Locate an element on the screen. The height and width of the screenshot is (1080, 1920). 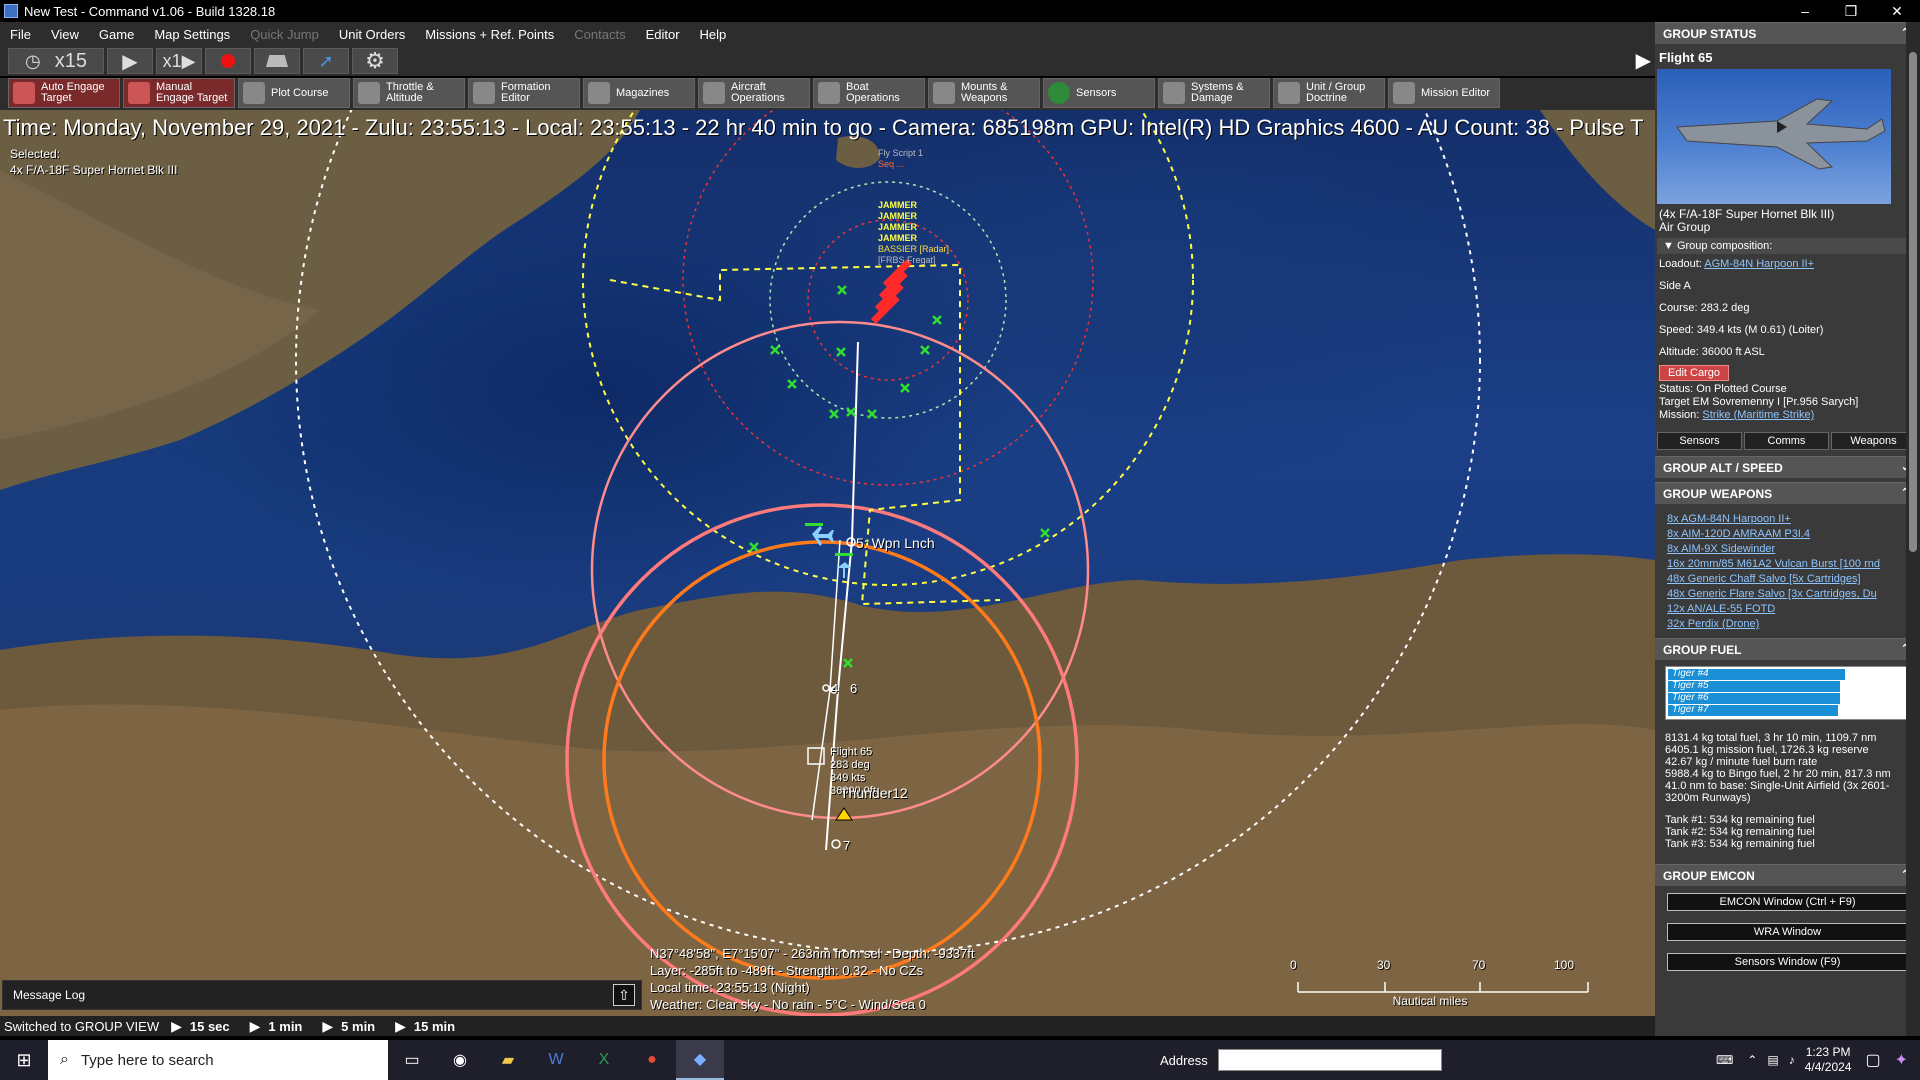
address-input is located at coordinates (1329, 1060).